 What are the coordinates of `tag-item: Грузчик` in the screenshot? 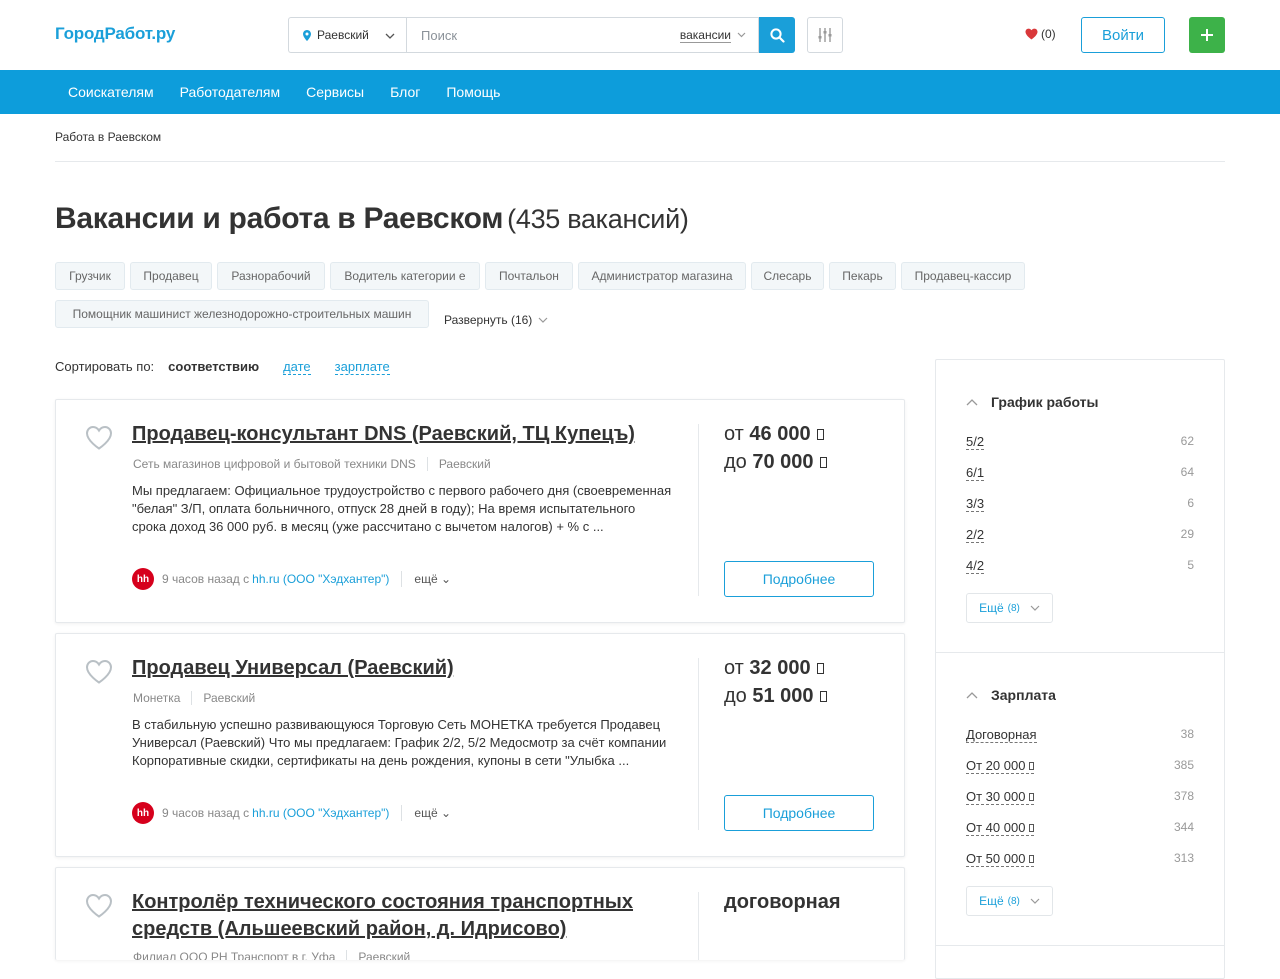 It's located at (90, 276).